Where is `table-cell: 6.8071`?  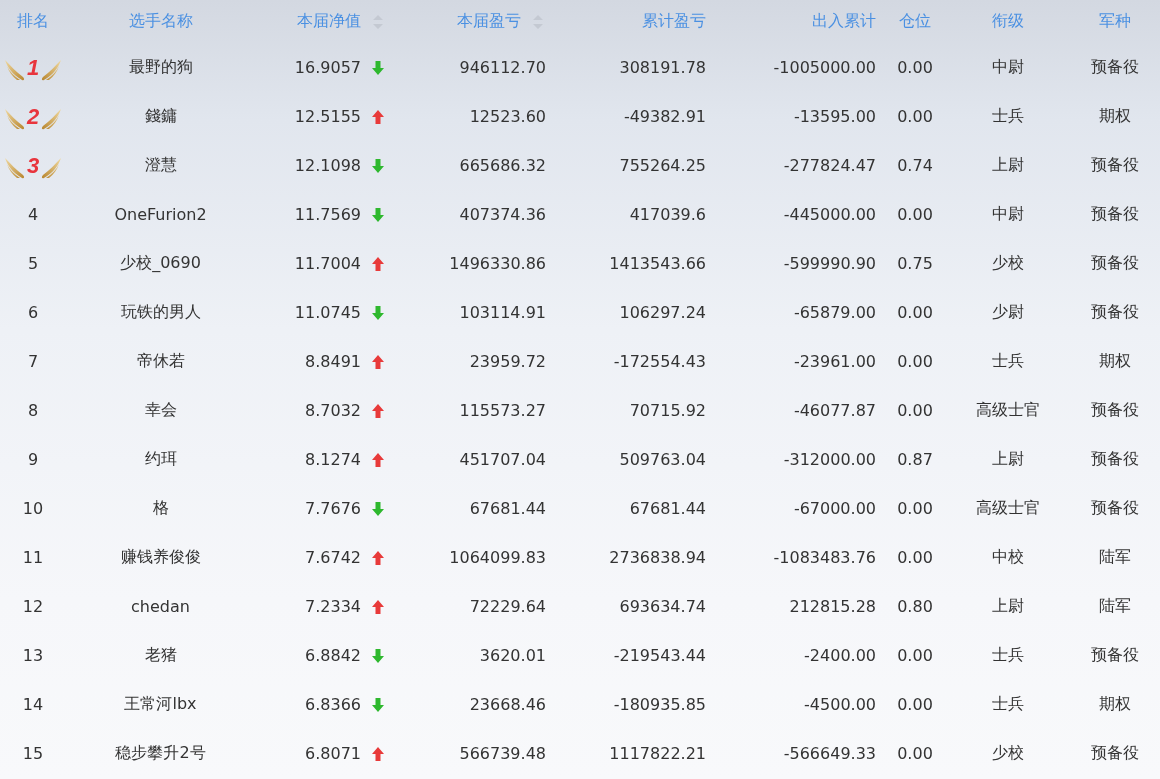
table-cell: 6.8071 is located at coordinates (333, 753).